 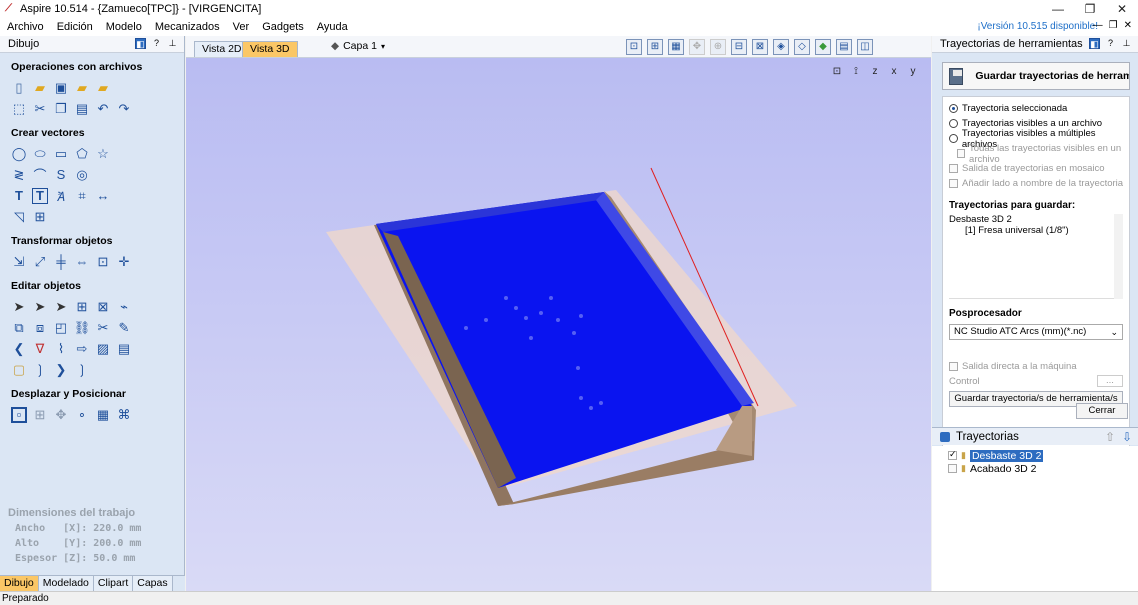 What do you see at coordinates (19, 154) in the screenshot?
I see `circle-icon: ◯` at bounding box center [19, 154].